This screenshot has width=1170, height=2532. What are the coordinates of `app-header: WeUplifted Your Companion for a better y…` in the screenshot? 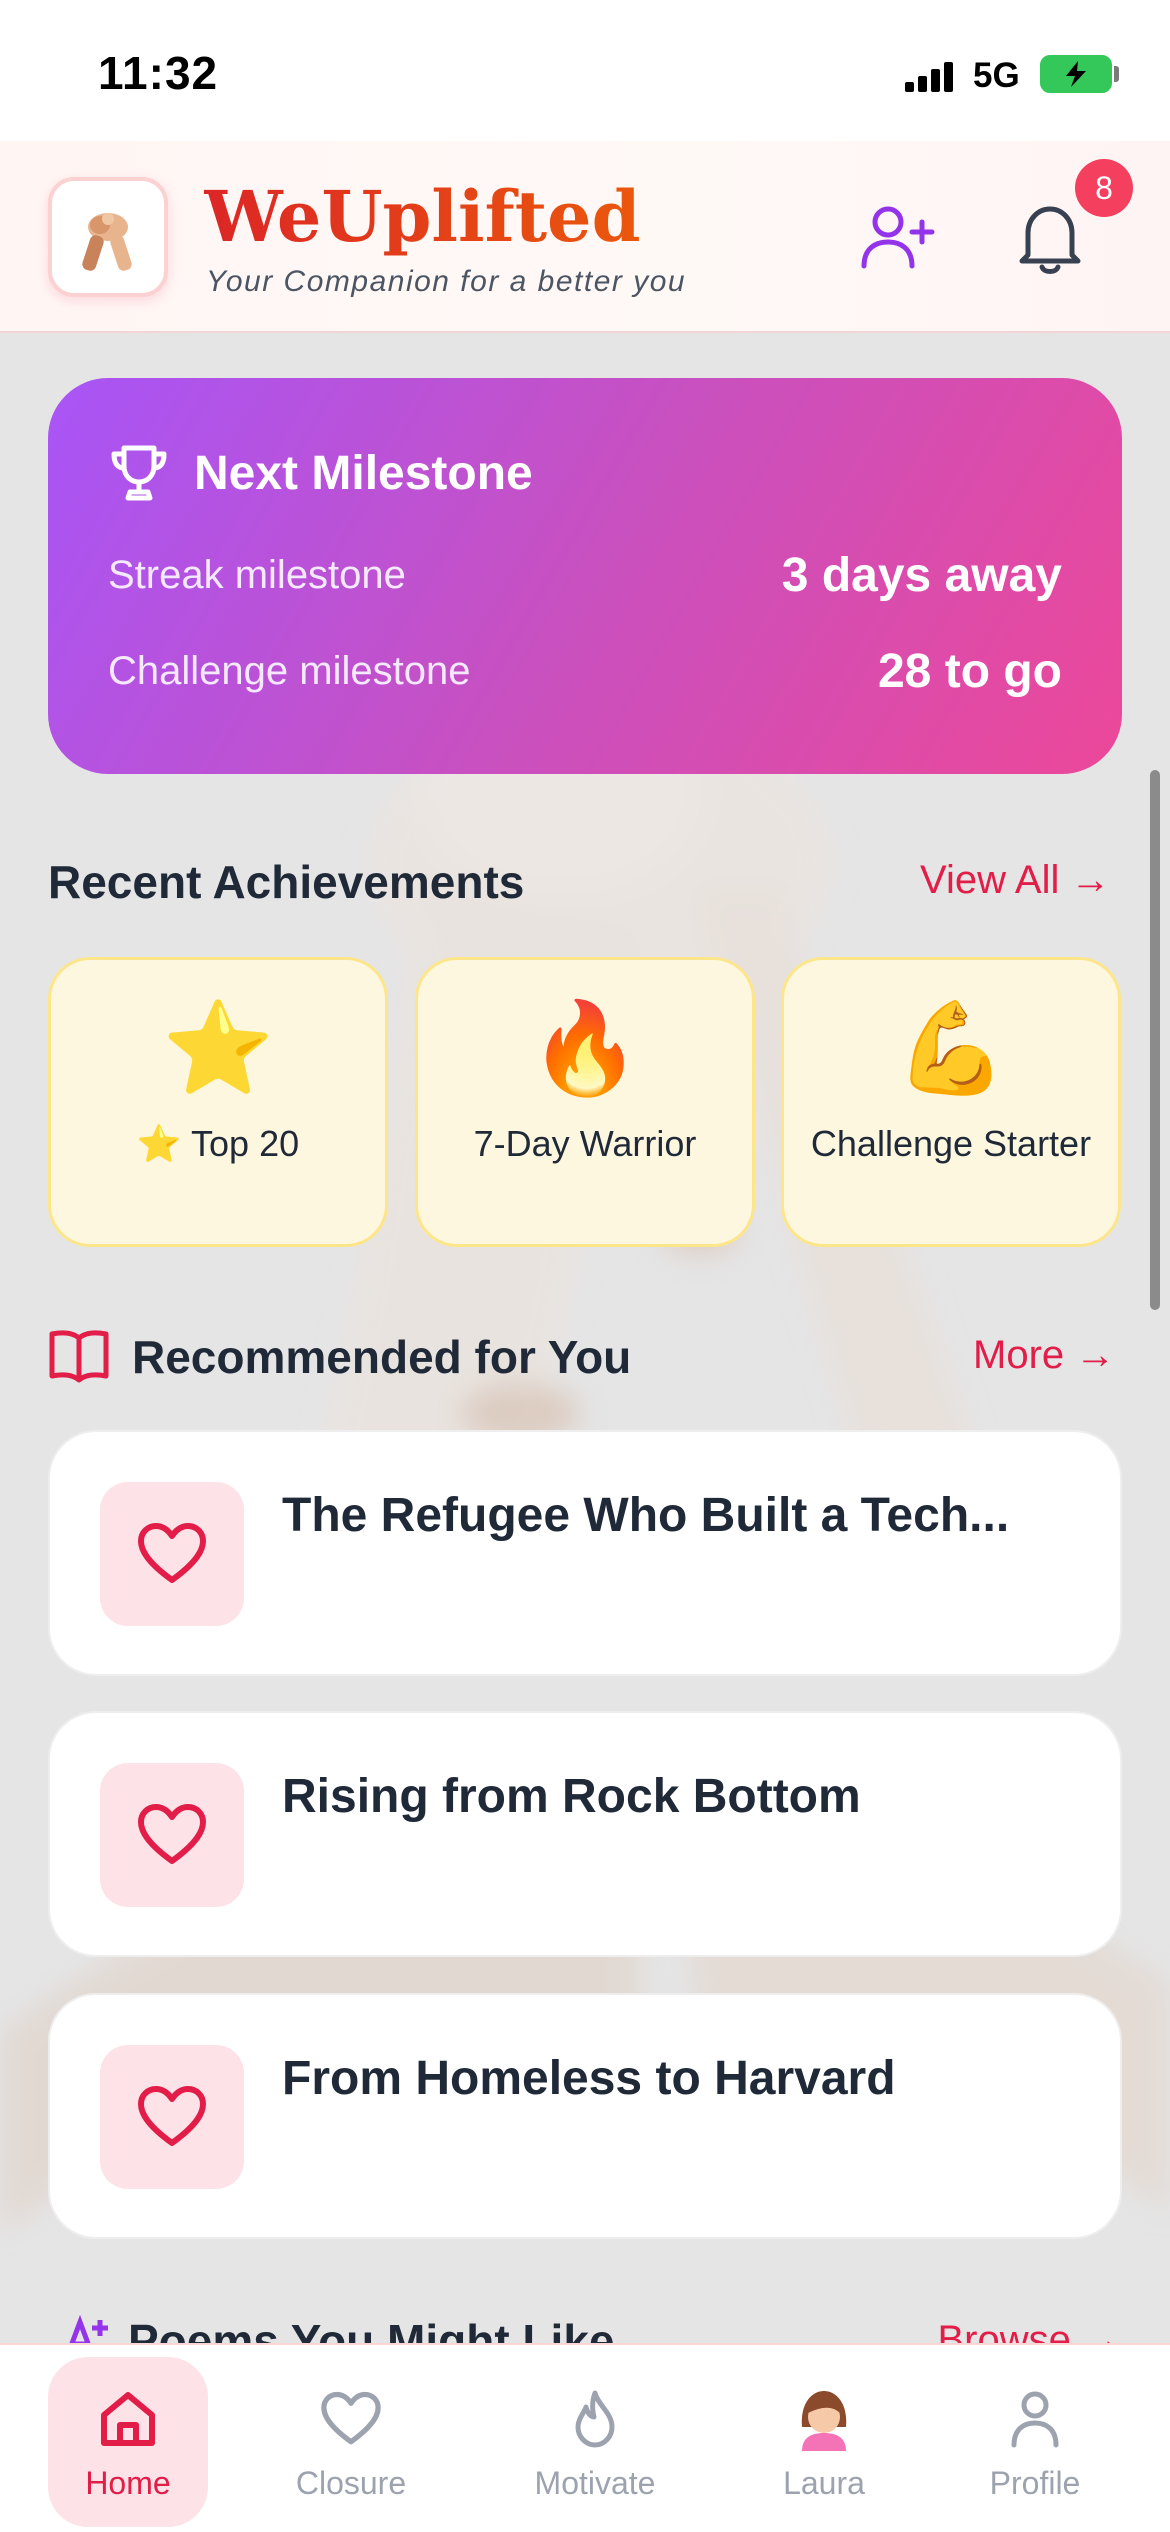 It's located at (585, 237).